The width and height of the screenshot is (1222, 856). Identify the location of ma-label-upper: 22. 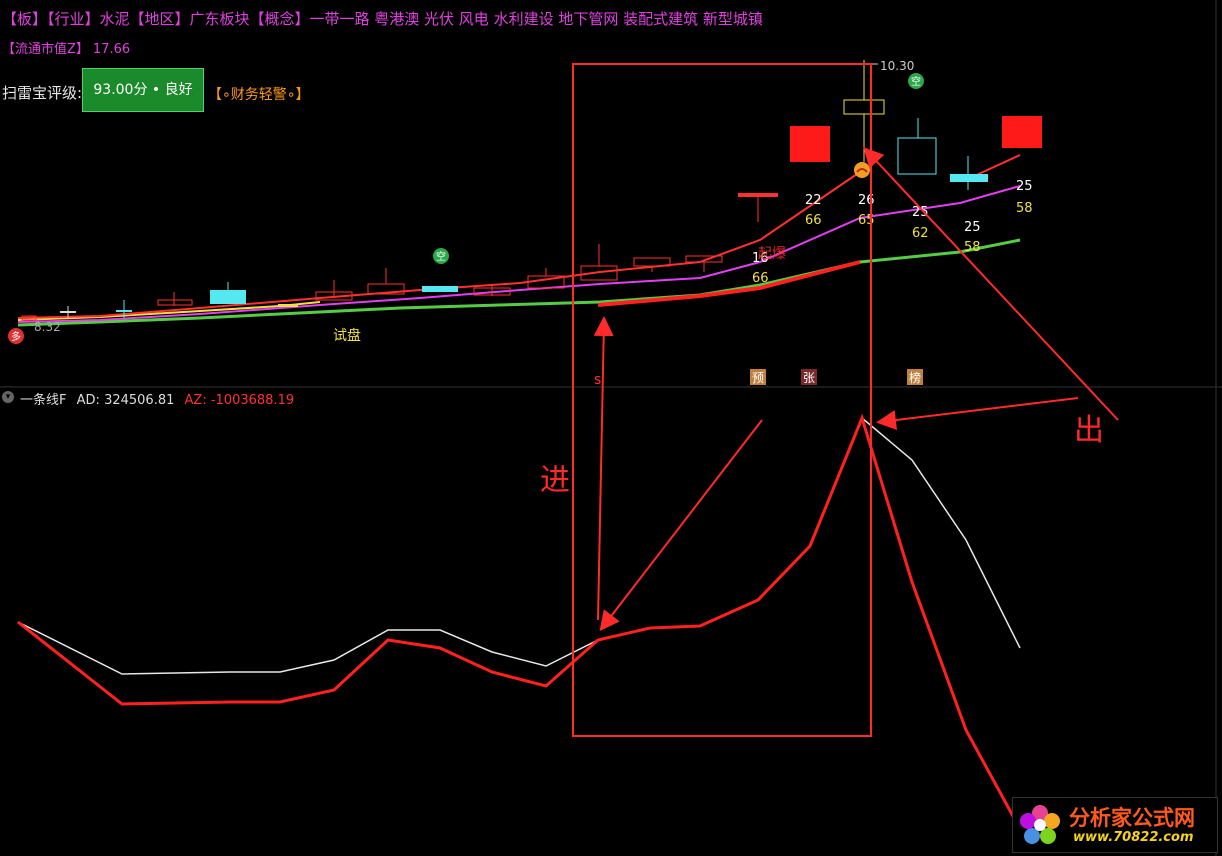
(813, 200).